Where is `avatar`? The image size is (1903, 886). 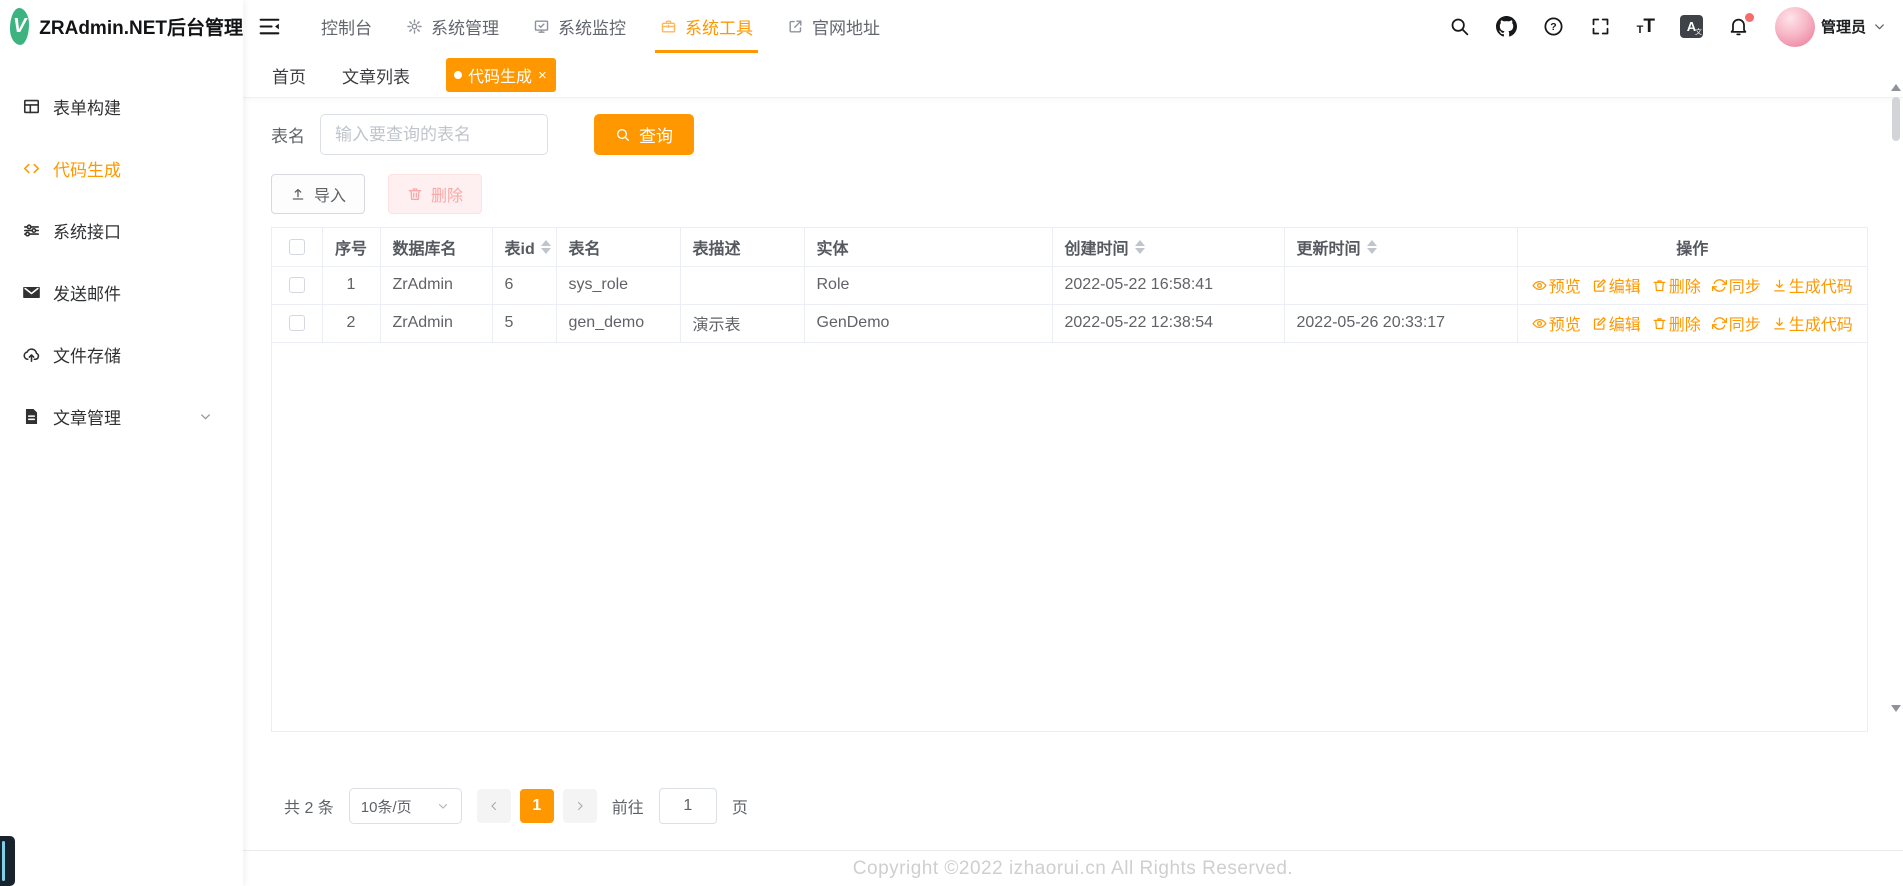
avatar is located at coordinates (1794, 26).